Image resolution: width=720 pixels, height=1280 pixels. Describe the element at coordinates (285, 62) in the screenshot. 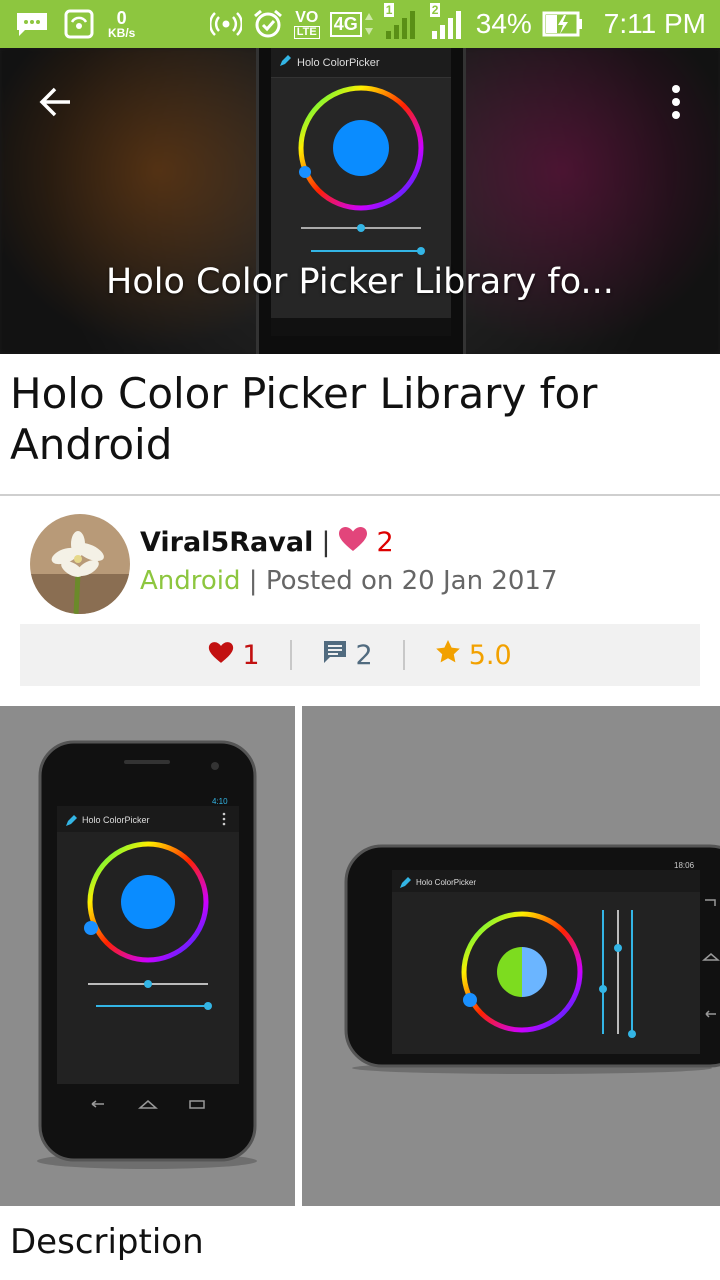

I see `pencil-icon` at that location.